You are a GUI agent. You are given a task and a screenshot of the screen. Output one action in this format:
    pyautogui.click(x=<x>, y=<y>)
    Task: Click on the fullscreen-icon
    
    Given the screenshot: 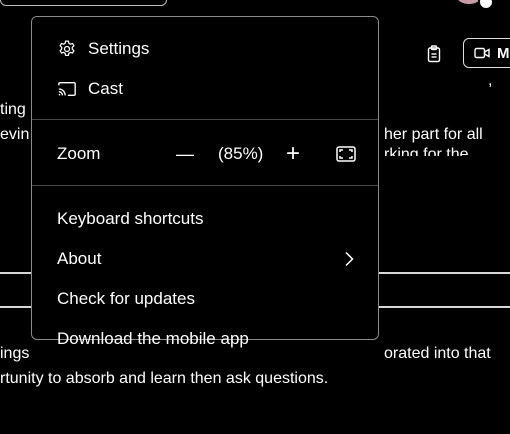 What is the action you would take?
    pyautogui.click(x=346, y=154)
    